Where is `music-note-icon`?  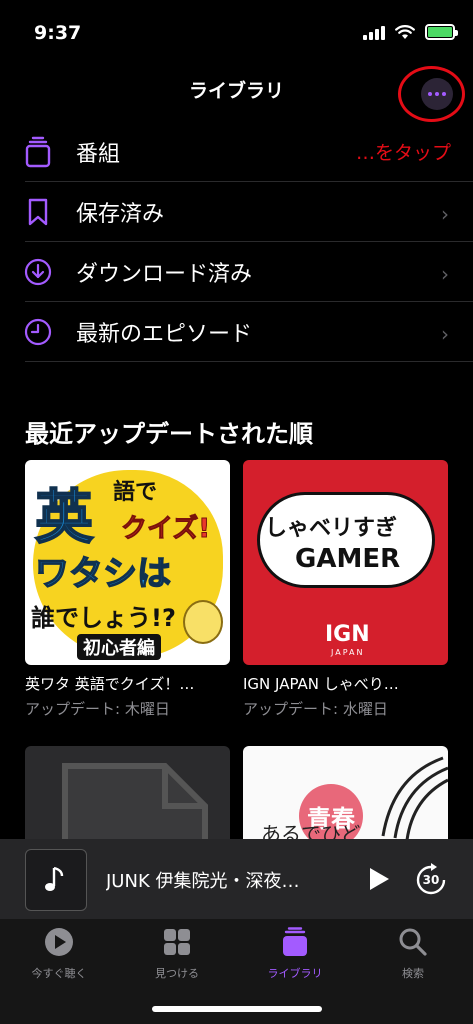
music-note-icon is located at coordinates (54, 878).